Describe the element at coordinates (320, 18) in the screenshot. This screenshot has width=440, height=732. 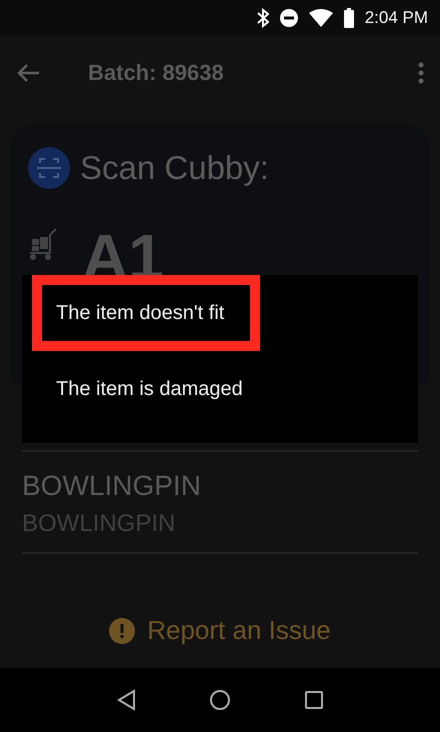
I see `wifi-icon` at that location.